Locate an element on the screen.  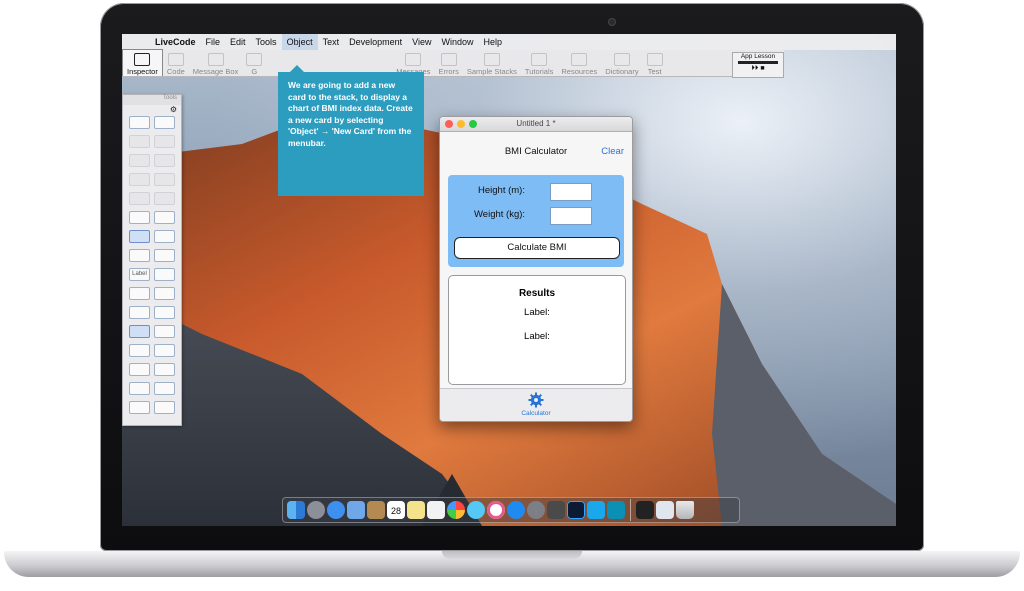
stack-window-titlebar: Untitled 1 * is located at coordinates (536, 124).